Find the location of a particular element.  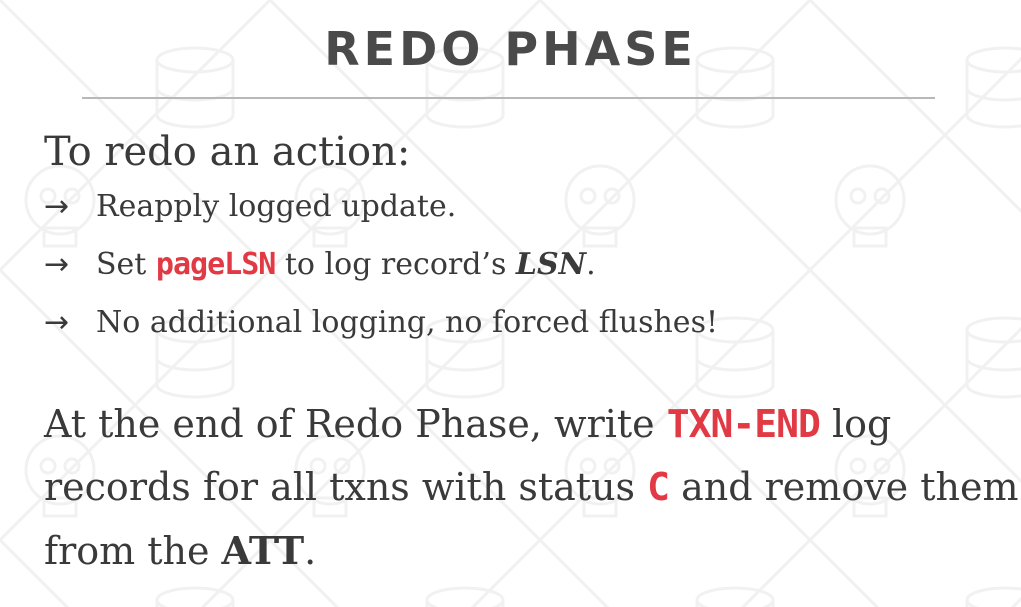

paragraph-line-3: from the ATT. is located at coordinates (519, 551).